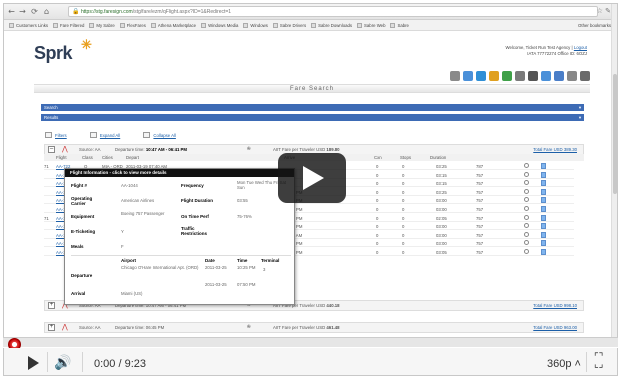 The image size is (623, 379). I want to click on reload-icon: ⟳, so click(34, 11).